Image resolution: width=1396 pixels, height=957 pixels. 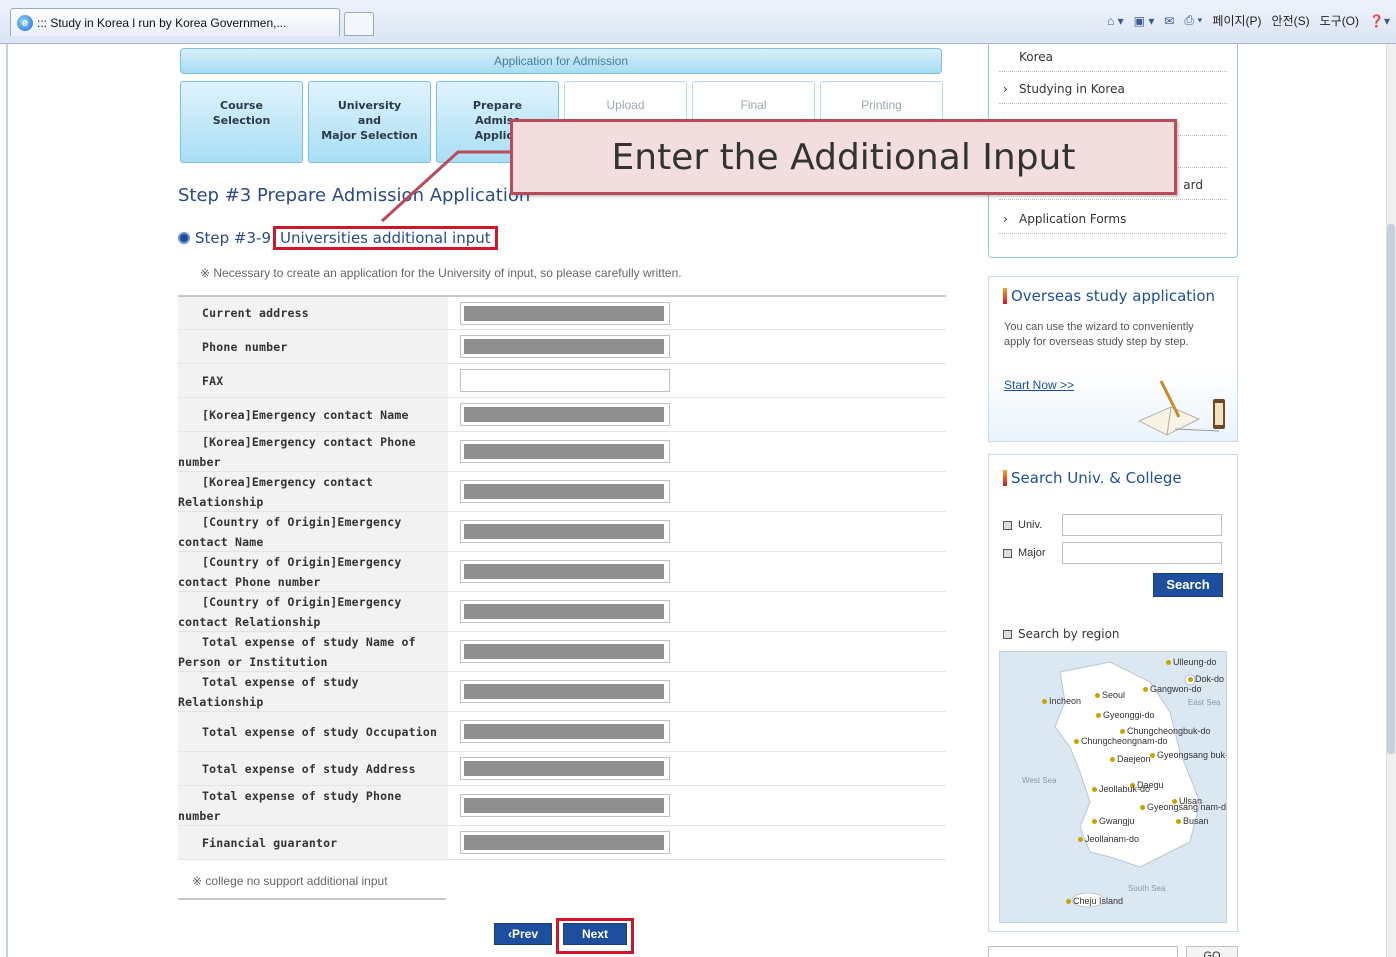 What do you see at coordinates (1005, 296) in the screenshot?
I see `title-bar-icon` at bounding box center [1005, 296].